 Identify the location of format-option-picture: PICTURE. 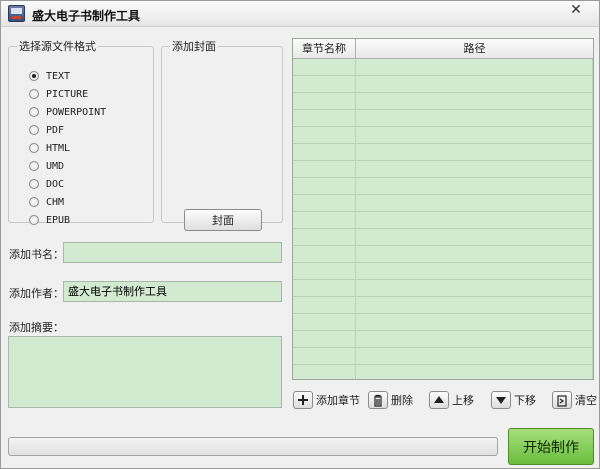
(58, 94).